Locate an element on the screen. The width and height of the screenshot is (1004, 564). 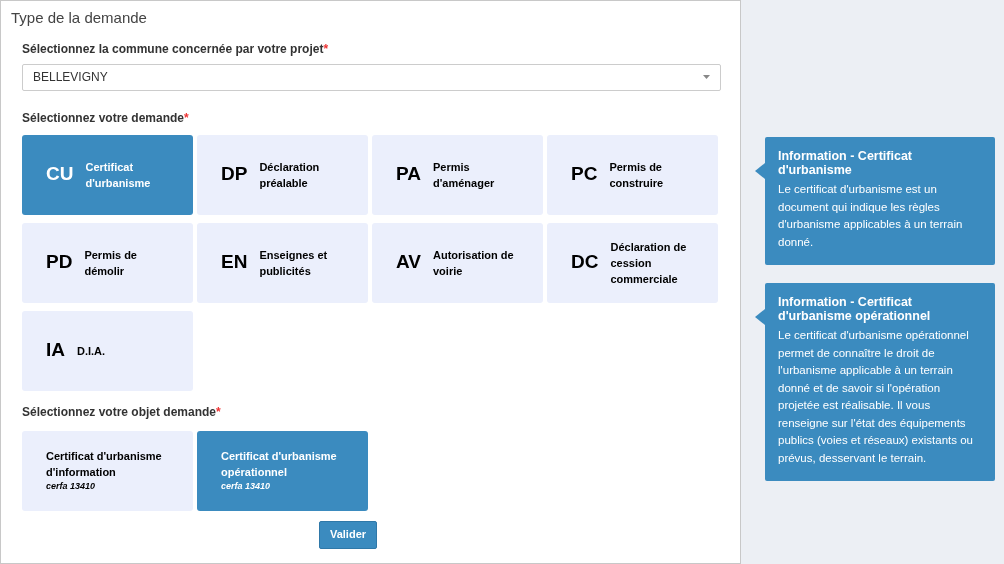
info-title: Information - Certificat d'urbanisme opérationnel is located at coordinates (855, 309).